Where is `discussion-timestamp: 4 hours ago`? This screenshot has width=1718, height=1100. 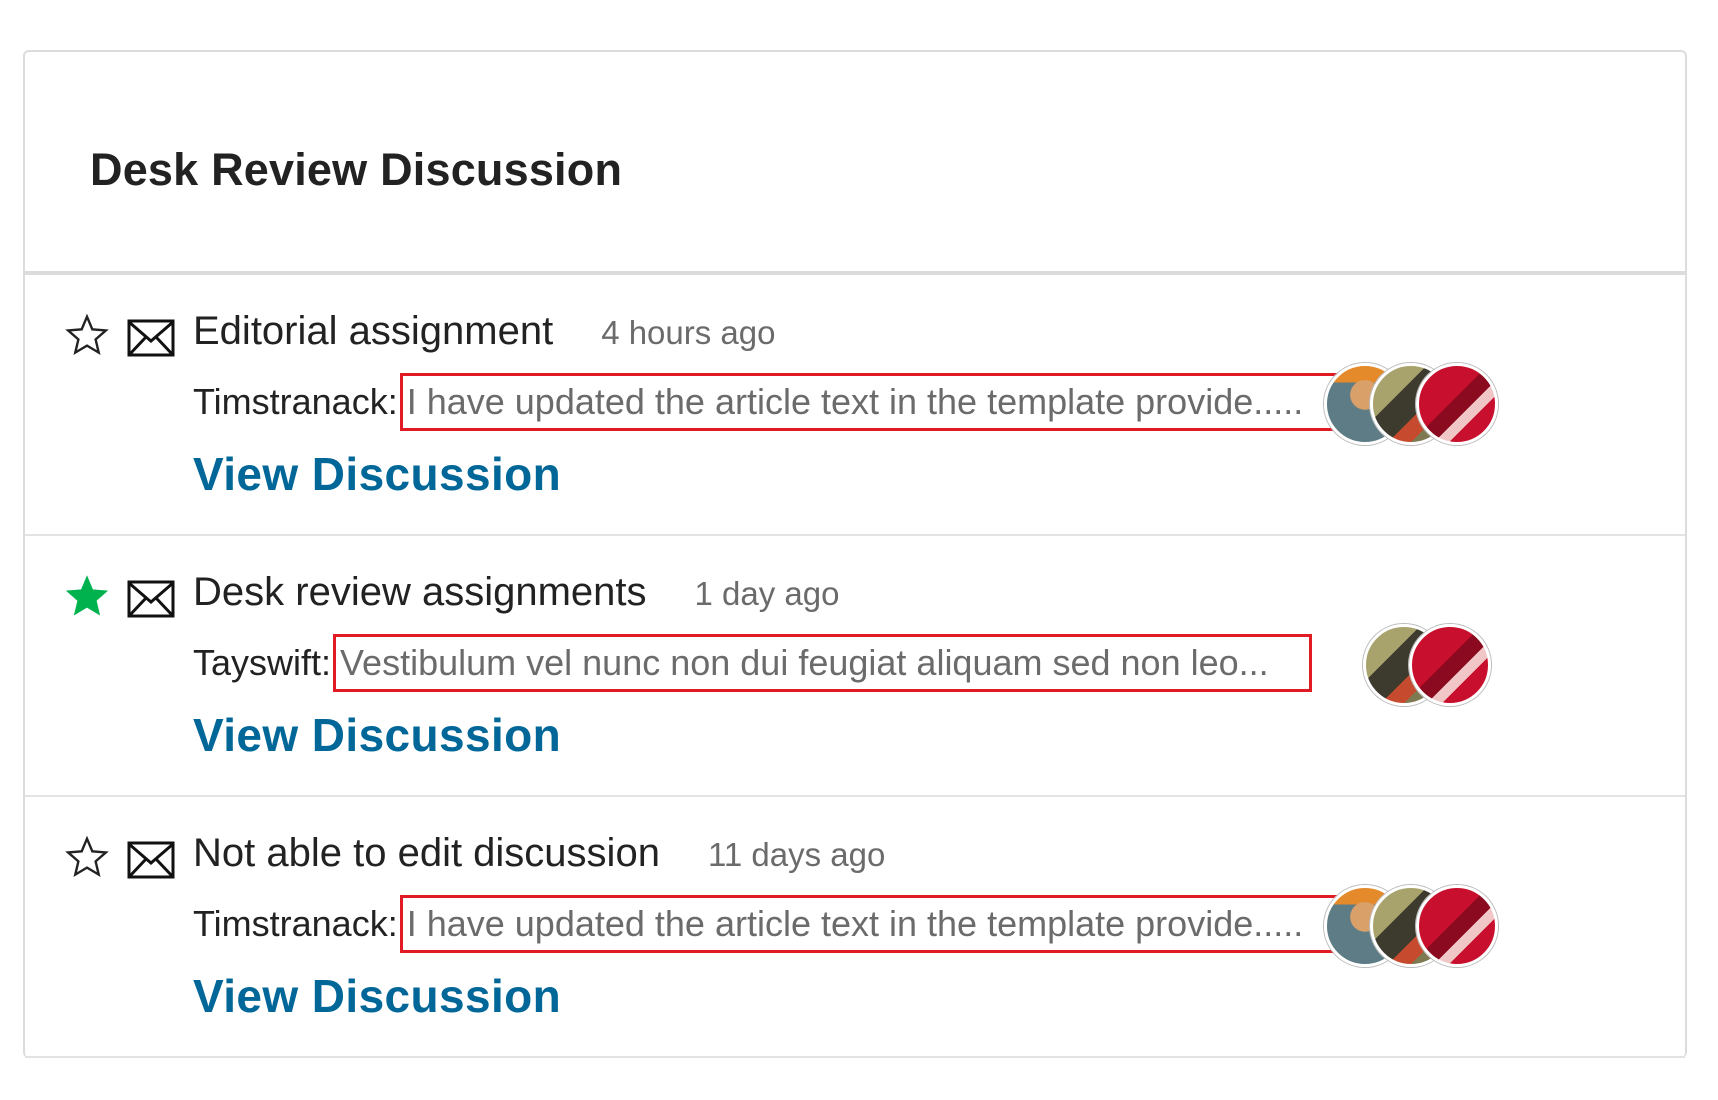 discussion-timestamp: 4 hours ago is located at coordinates (688, 332).